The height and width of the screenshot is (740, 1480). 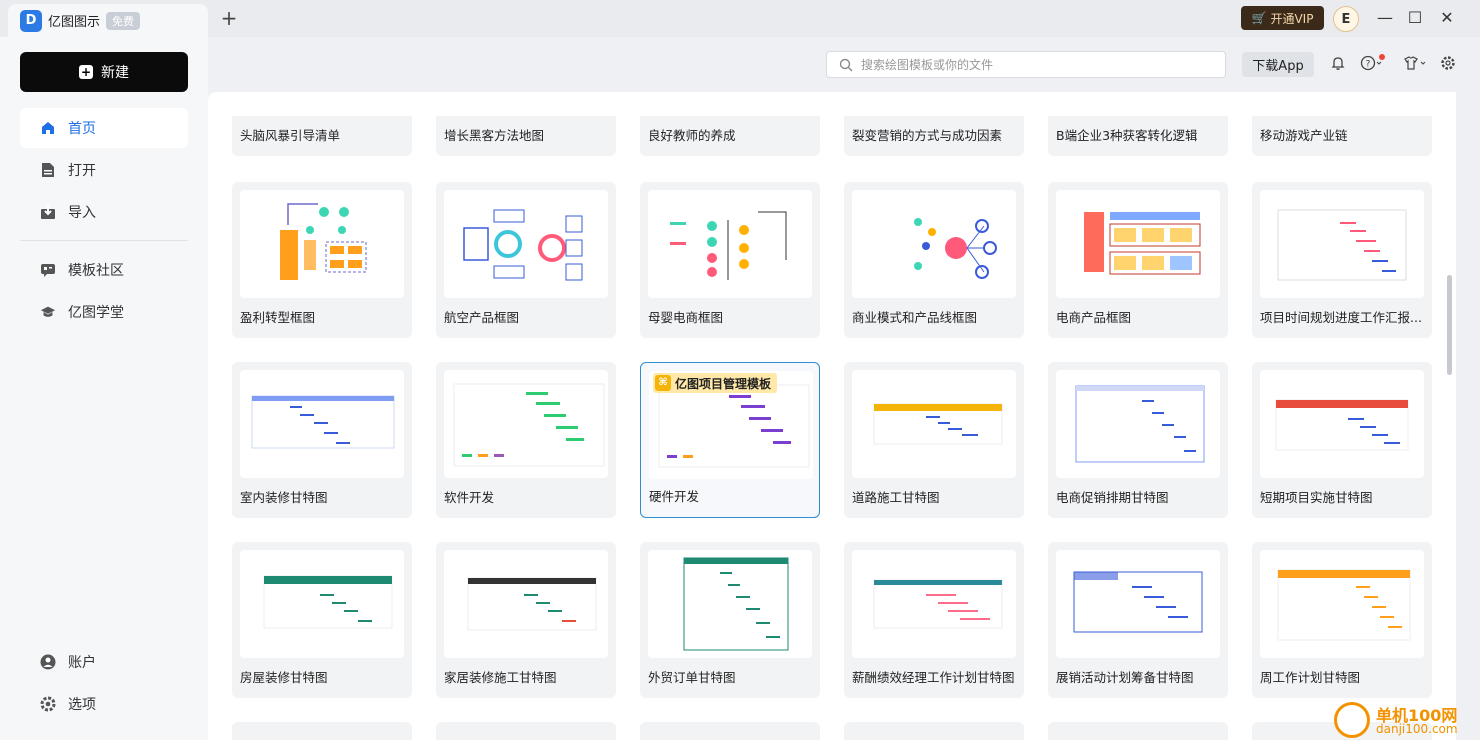 What do you see at coordinates (48, 312) in the screenshot?
I see `graduation-cap-icon` at bounding box center [48, 312].